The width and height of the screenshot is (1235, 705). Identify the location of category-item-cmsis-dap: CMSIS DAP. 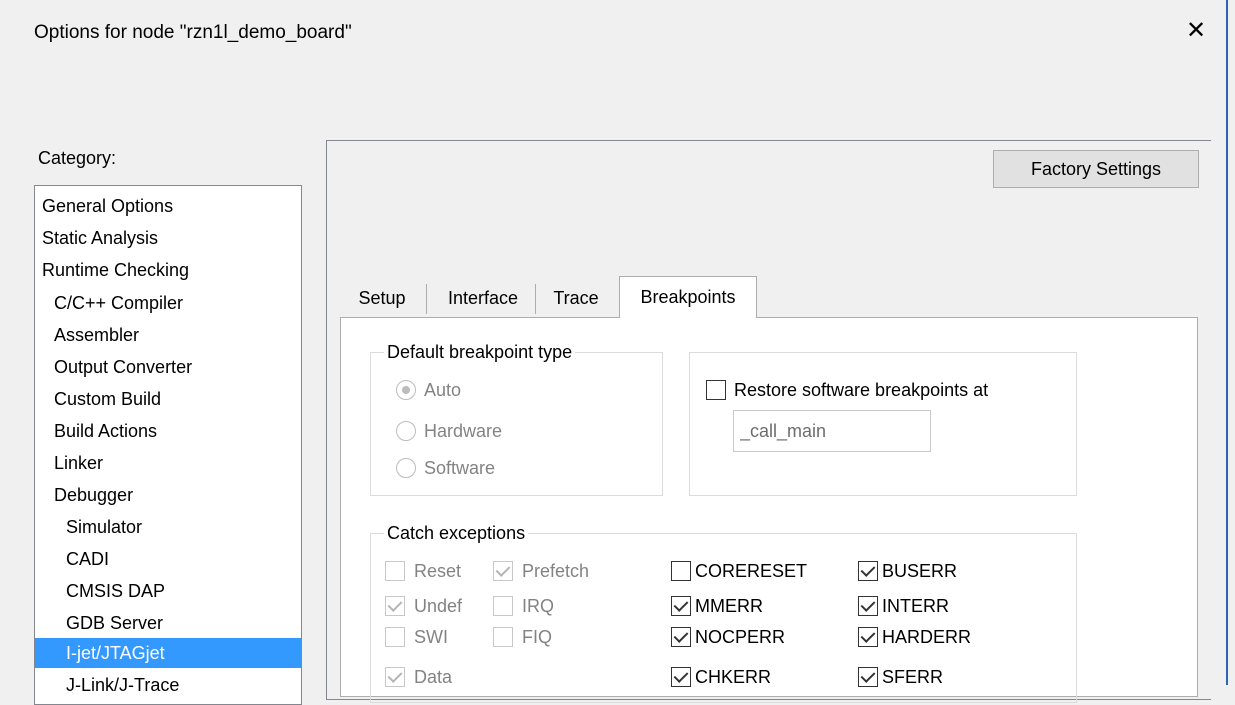
(115, 591).